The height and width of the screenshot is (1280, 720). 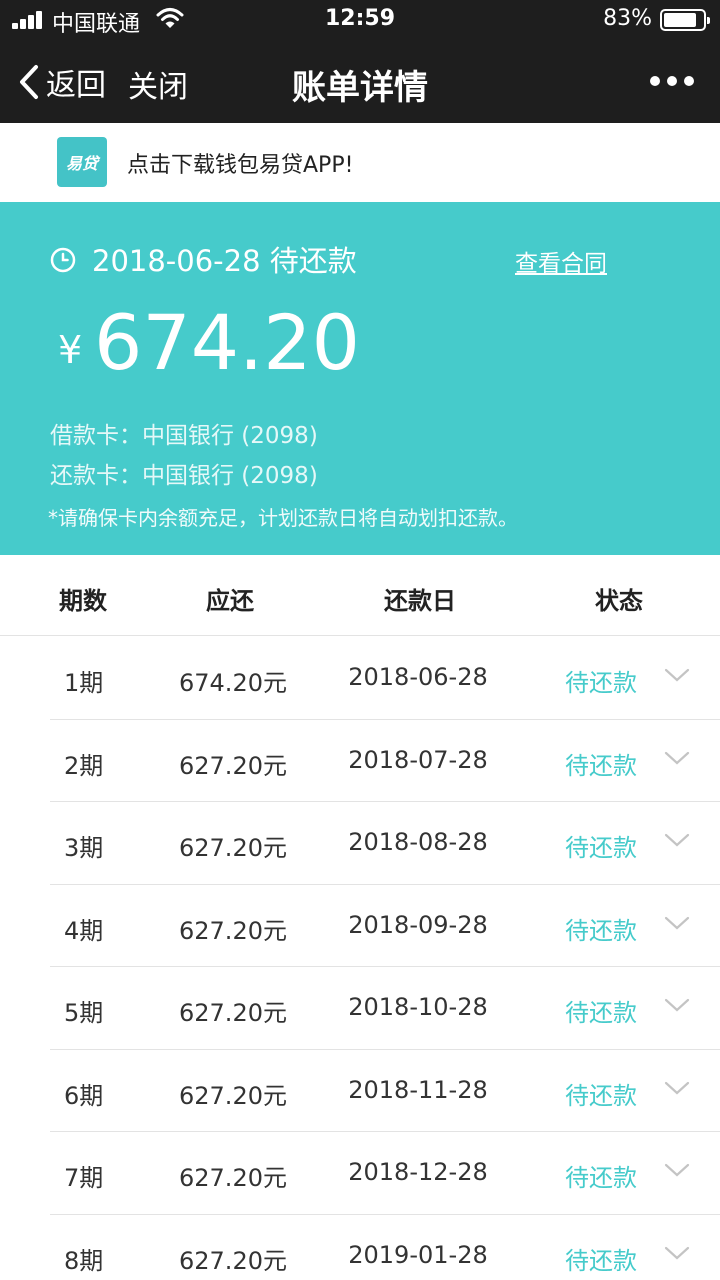 What do you see at coordinates (158, 84) in the screenshot?
I see `close-button: 关闭` at bounding box center [158, 84].